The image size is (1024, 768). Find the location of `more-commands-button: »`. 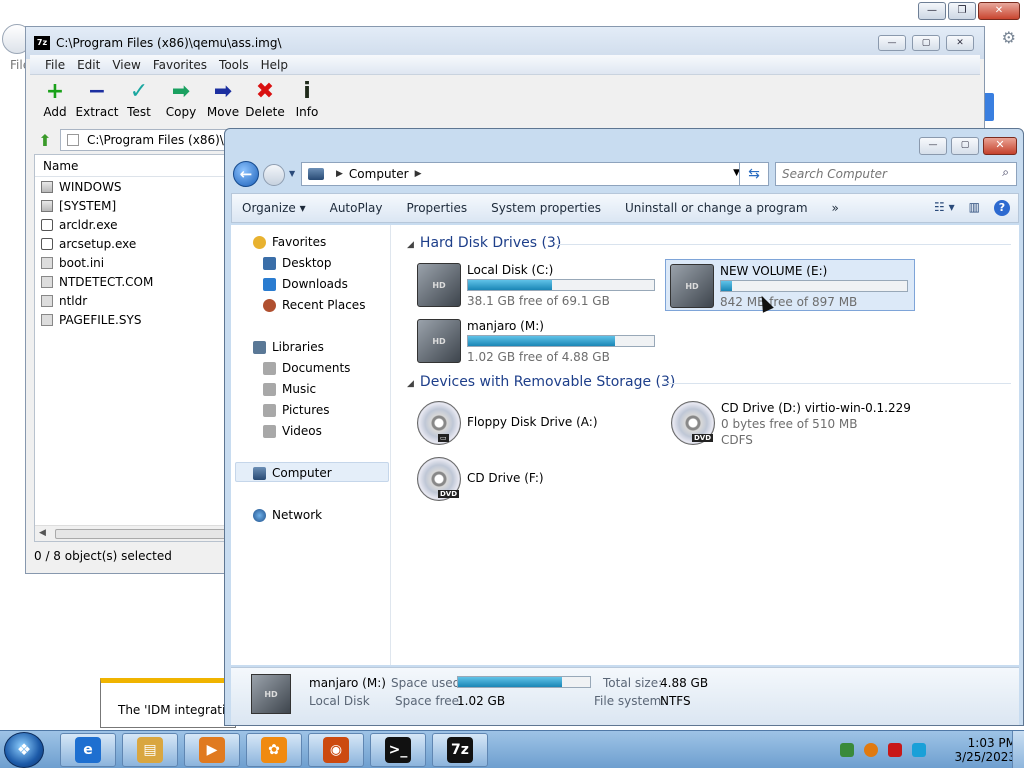

more-commands-button: » is located at coordinates (835, 208).